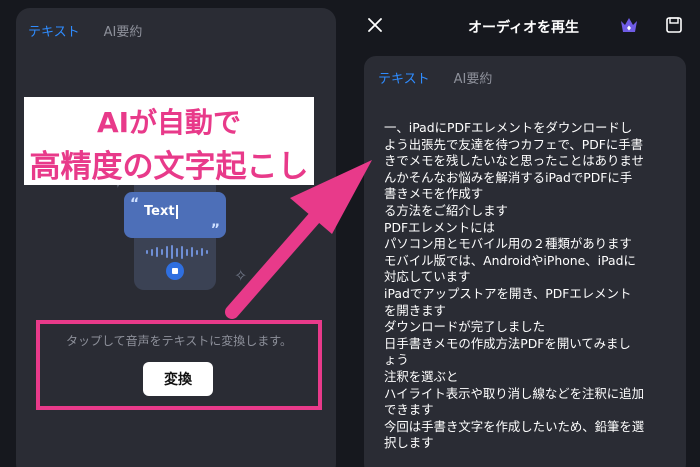 The image size is (700, 467). I want to click on transcript-line: PDFエレメントには, so click(439, 227).